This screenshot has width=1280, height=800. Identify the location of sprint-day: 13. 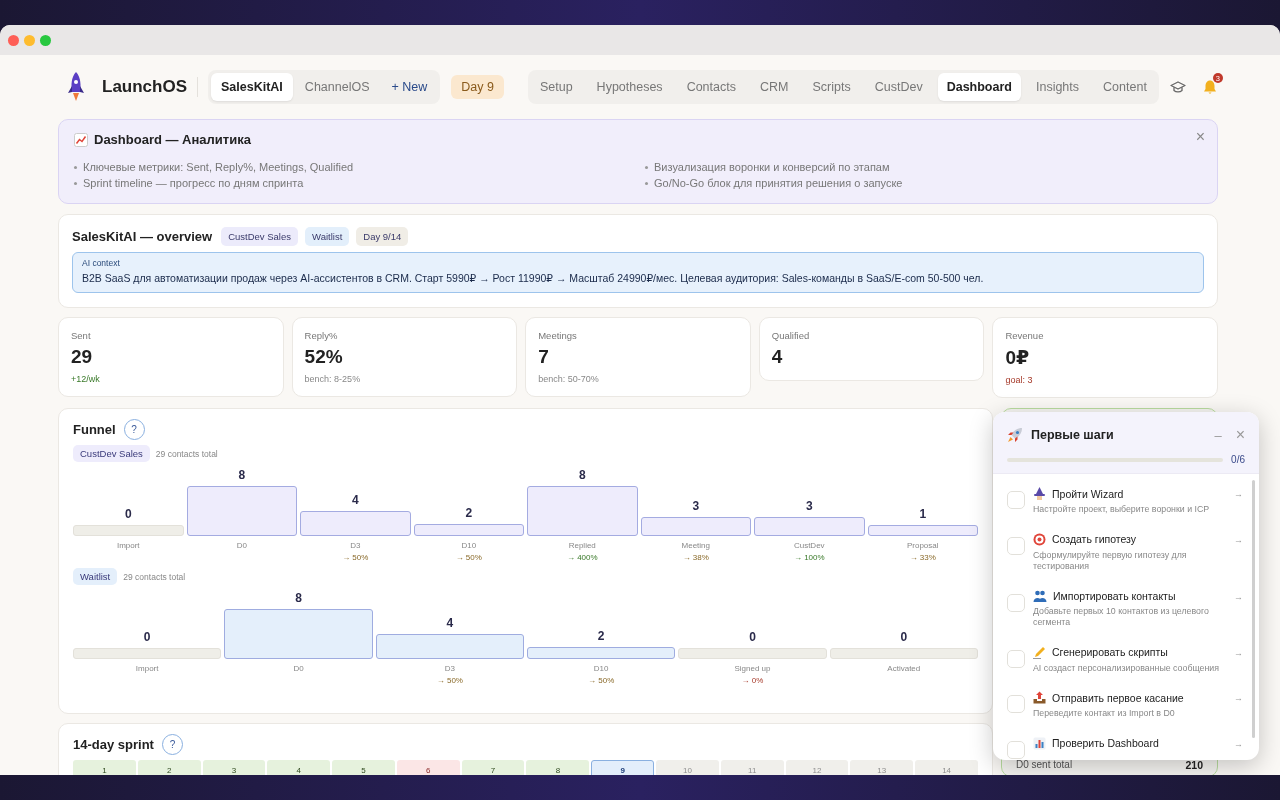
(882, 767).